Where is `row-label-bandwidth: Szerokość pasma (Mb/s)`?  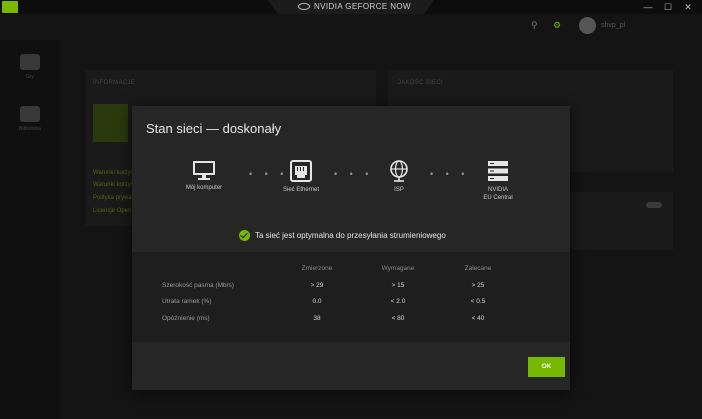 row-label-bandwidth: Szerokość pasma (Mb/s) is located at coordinates (198, 285).